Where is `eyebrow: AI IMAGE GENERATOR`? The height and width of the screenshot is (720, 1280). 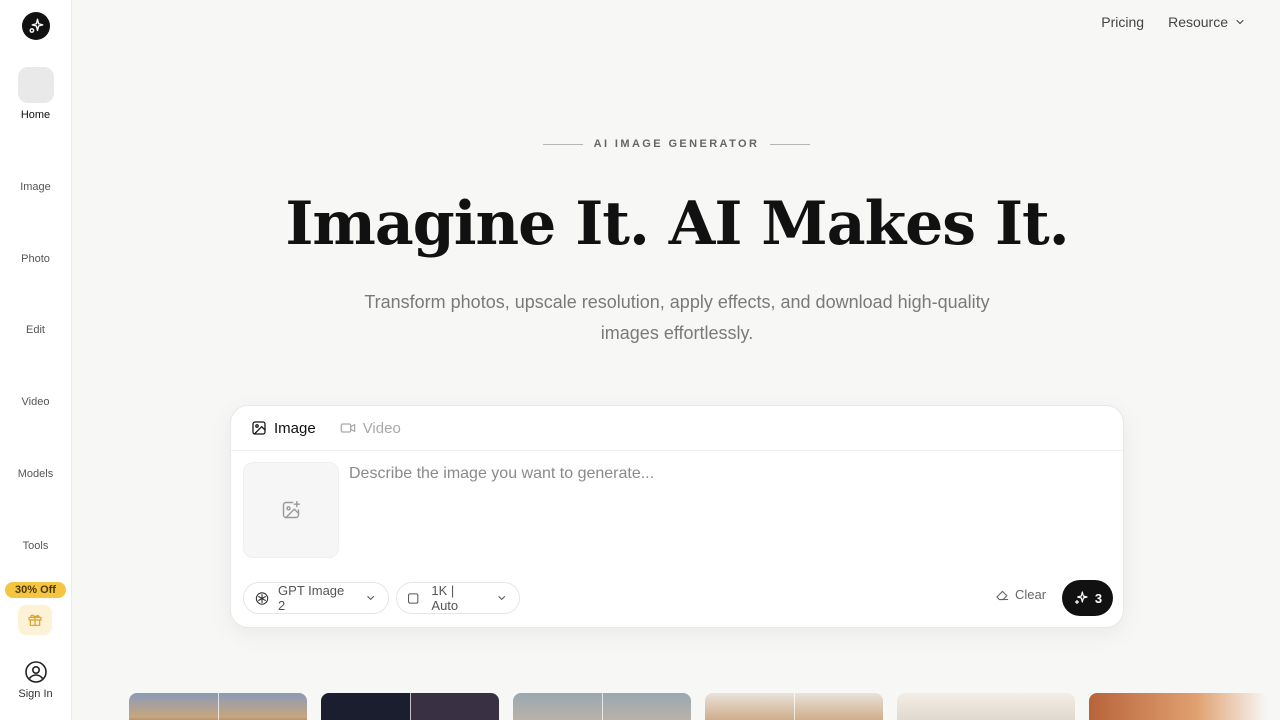
eyebrow: AI IMAGE GENERATOR is located at coordinates (676, 144).